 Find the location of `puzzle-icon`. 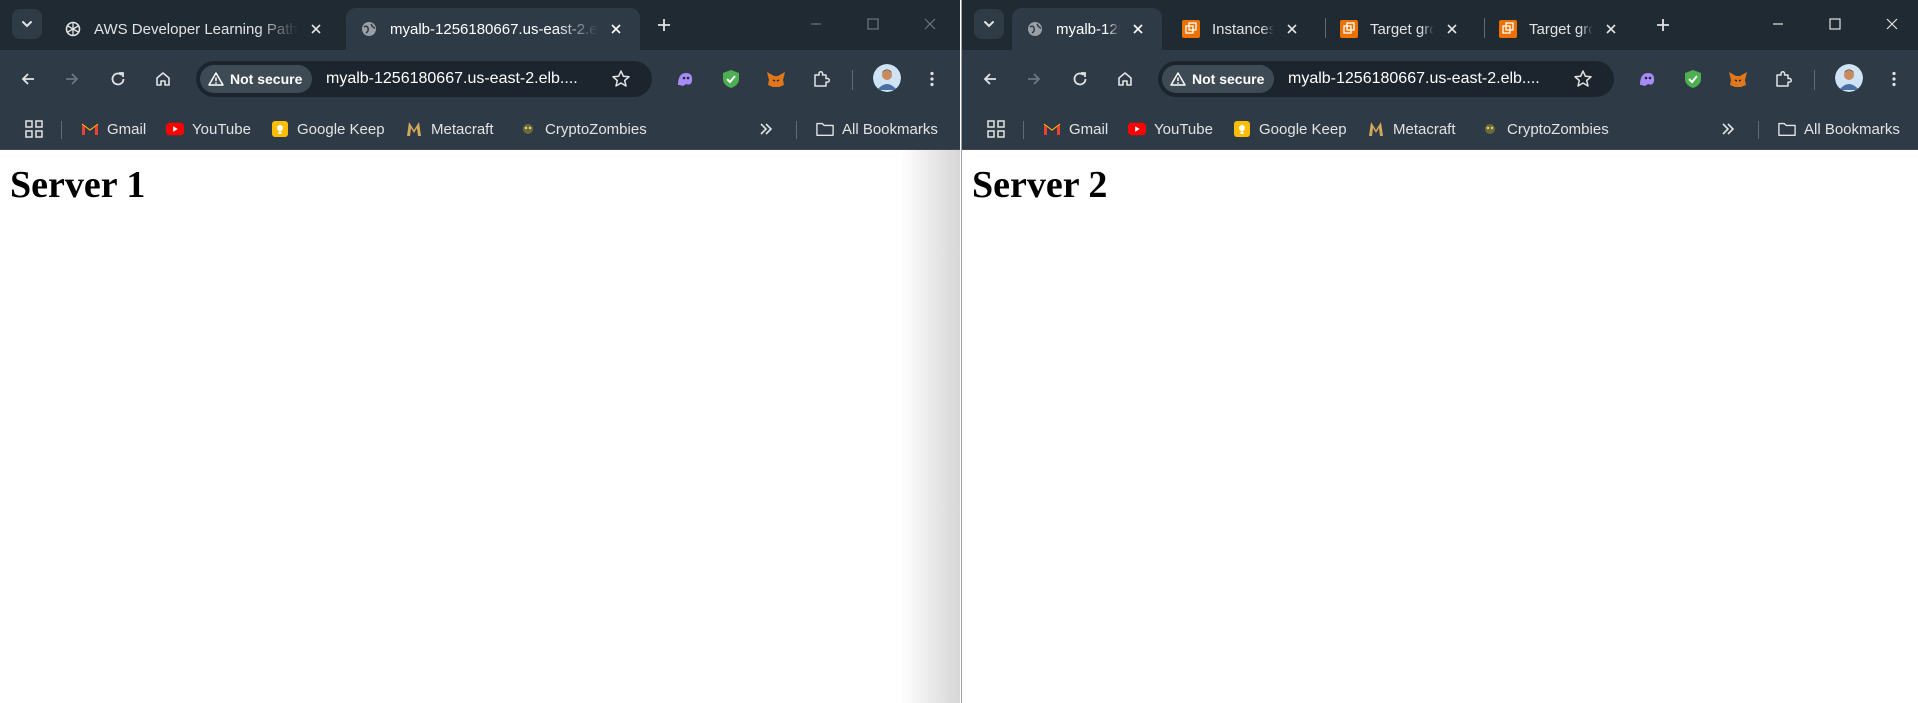

puzzle-icon is located at coordinates (1784, 78).